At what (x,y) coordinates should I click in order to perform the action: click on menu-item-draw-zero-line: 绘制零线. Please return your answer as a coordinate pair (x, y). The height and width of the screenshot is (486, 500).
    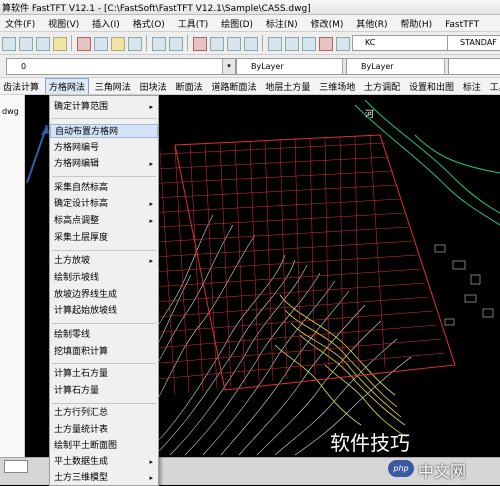
    Looking at the image, I should click on (104, 335).